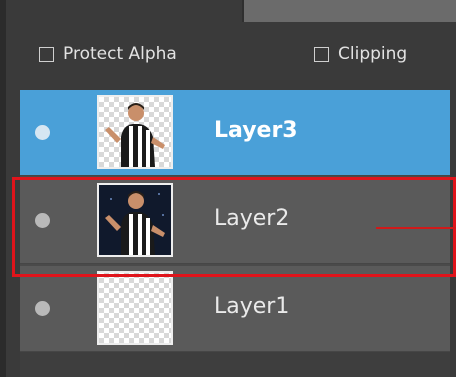  I want to click on annotation-arrow-line, so click(416, 228).